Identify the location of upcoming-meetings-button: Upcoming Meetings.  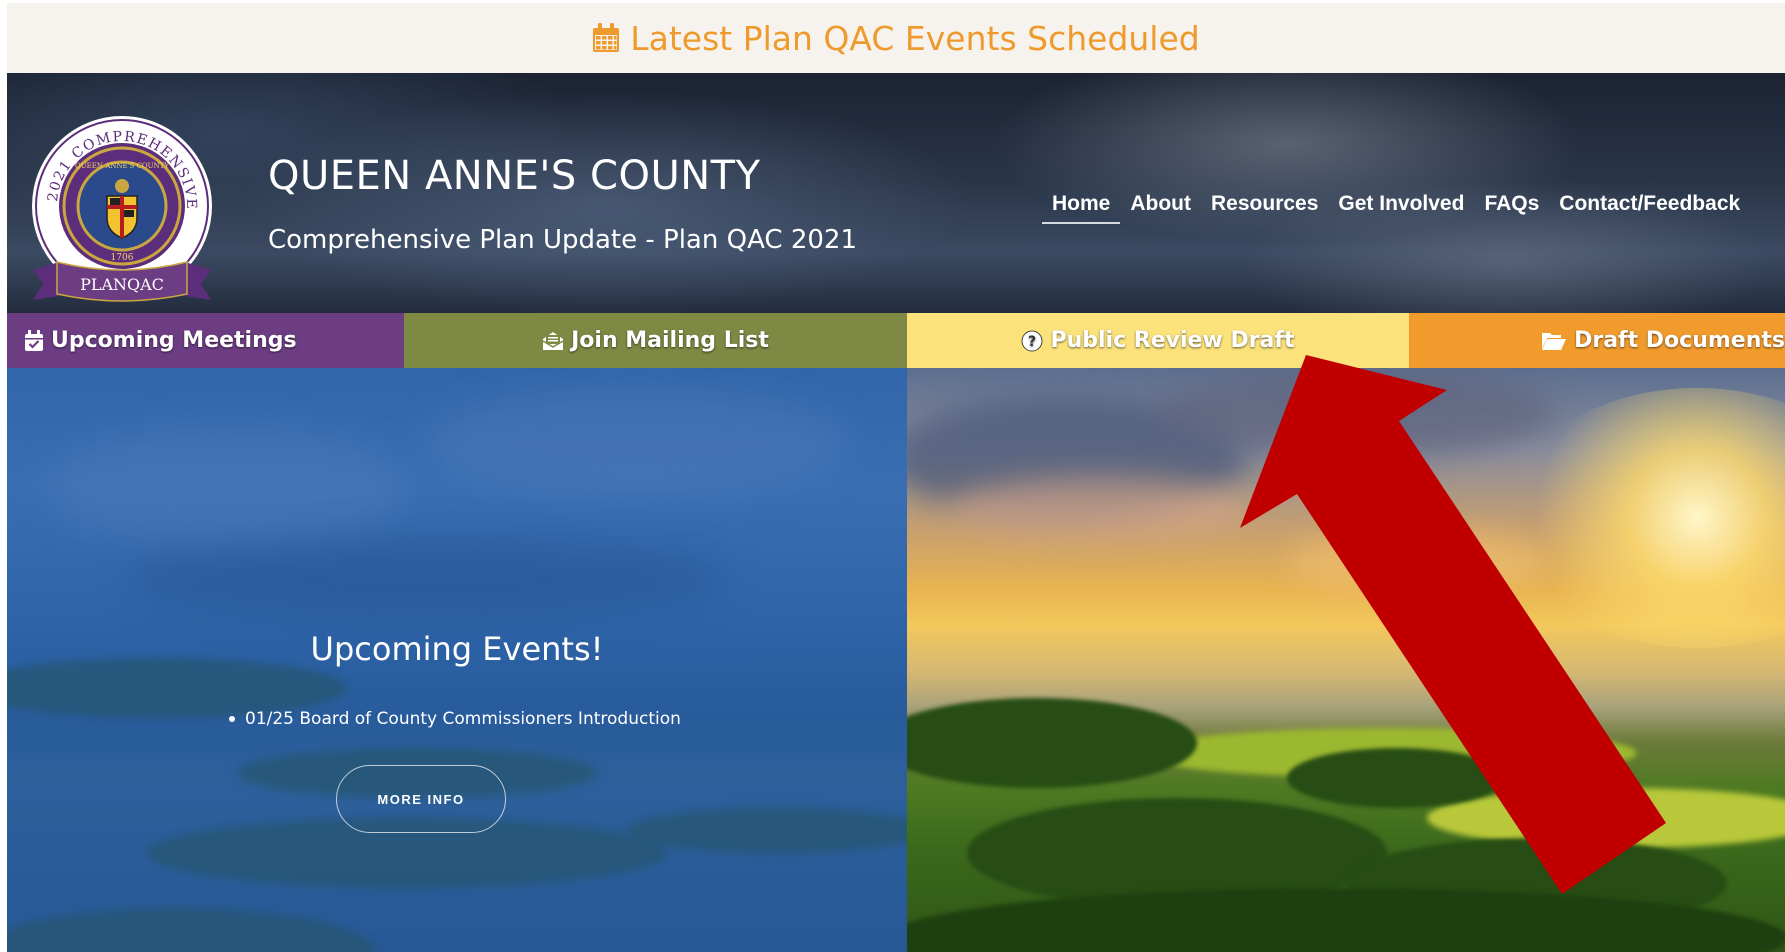
(205, 340).